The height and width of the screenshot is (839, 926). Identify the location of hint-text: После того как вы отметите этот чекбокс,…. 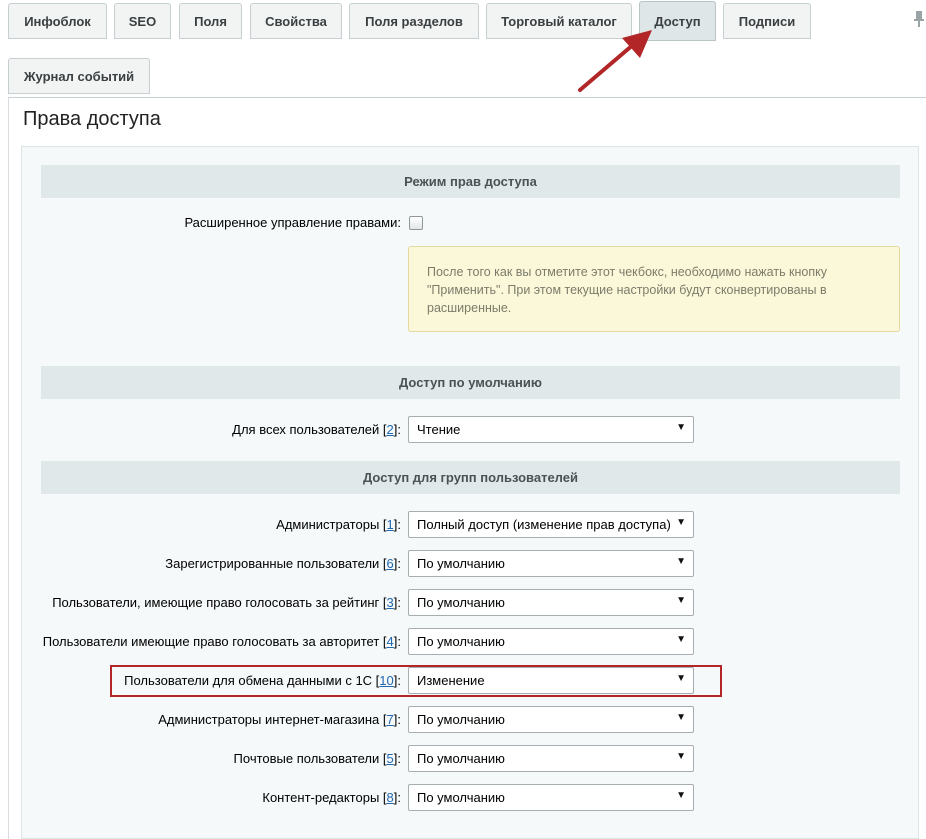
(627, 290).